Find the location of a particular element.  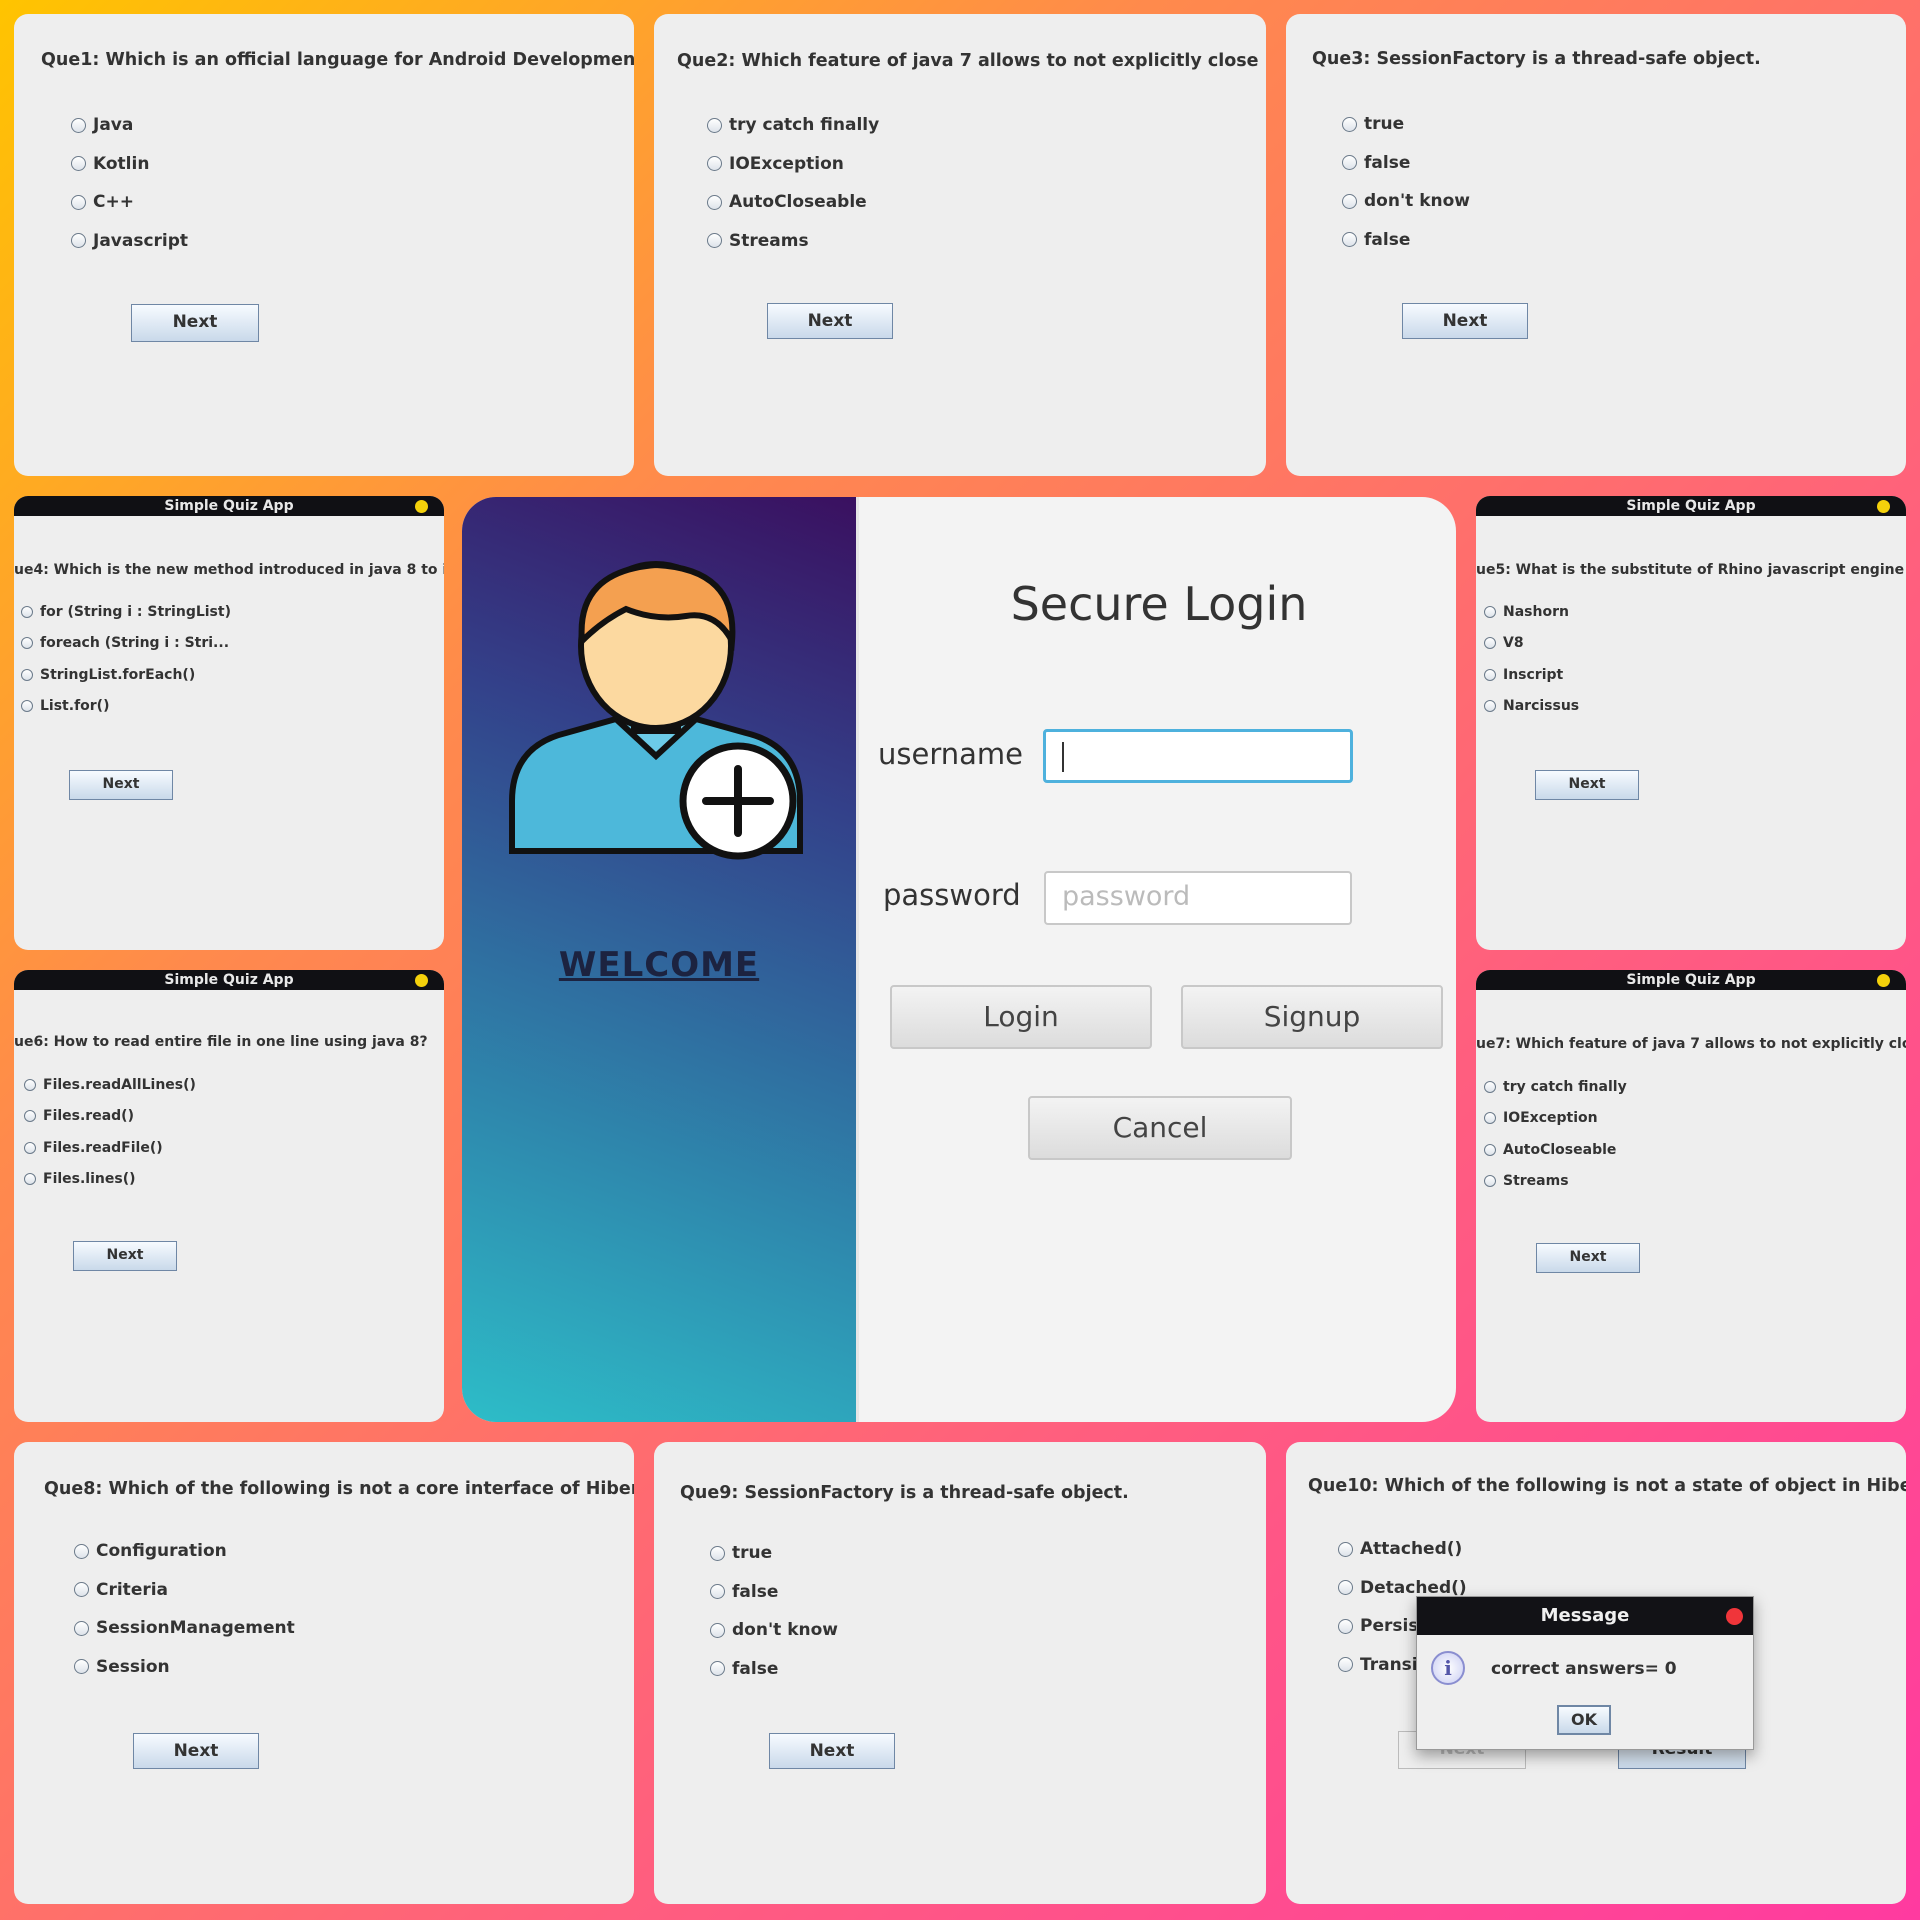

option-2: Criteria is located at coordinates (184, 1590).